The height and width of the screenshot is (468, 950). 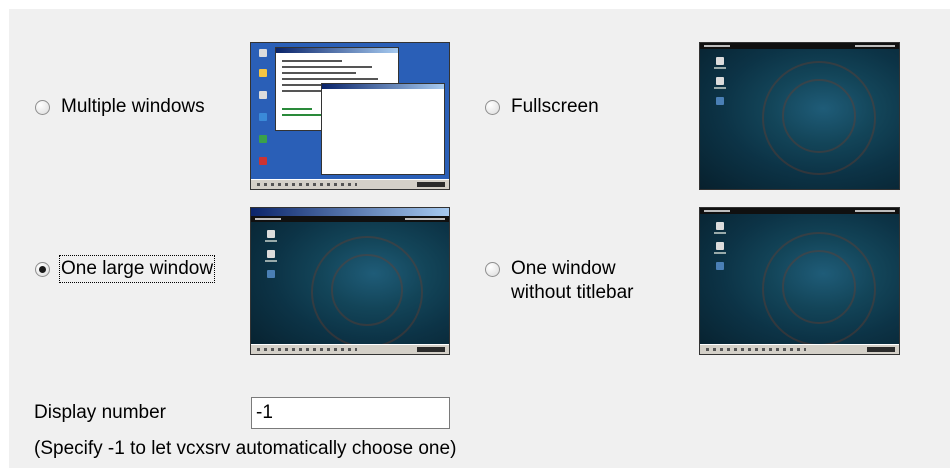 What do you see at coordinates (799, 116) in the screenshot?
I see `fullscreen-preview` at bounding box center [799, 116].